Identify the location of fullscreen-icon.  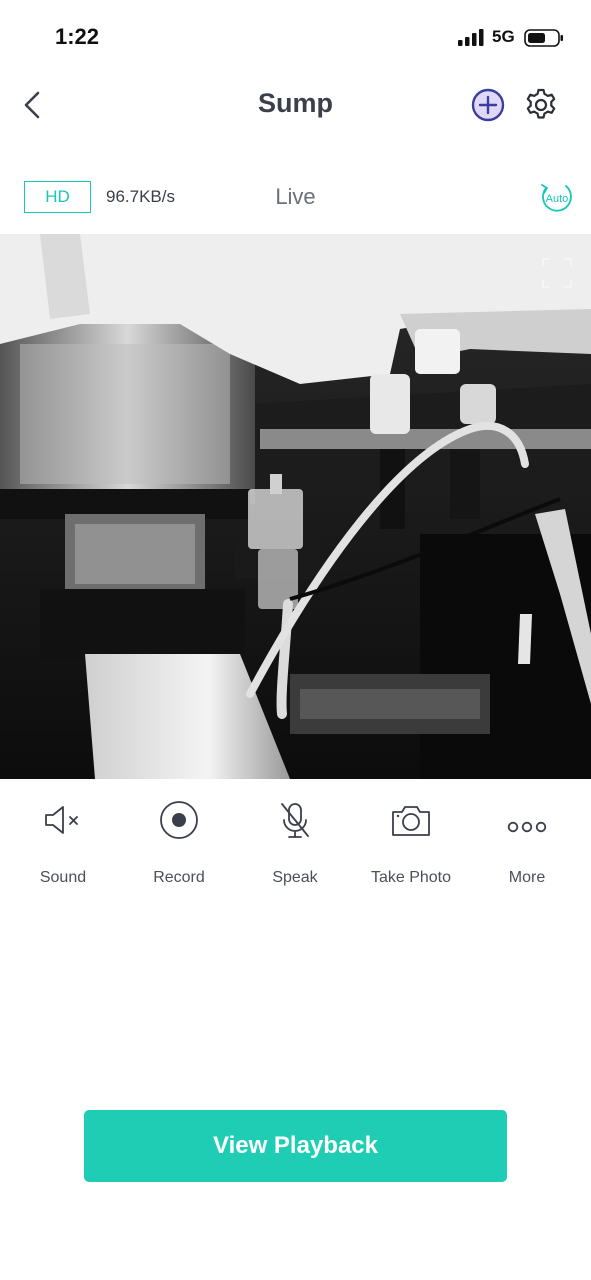
(557, 273).